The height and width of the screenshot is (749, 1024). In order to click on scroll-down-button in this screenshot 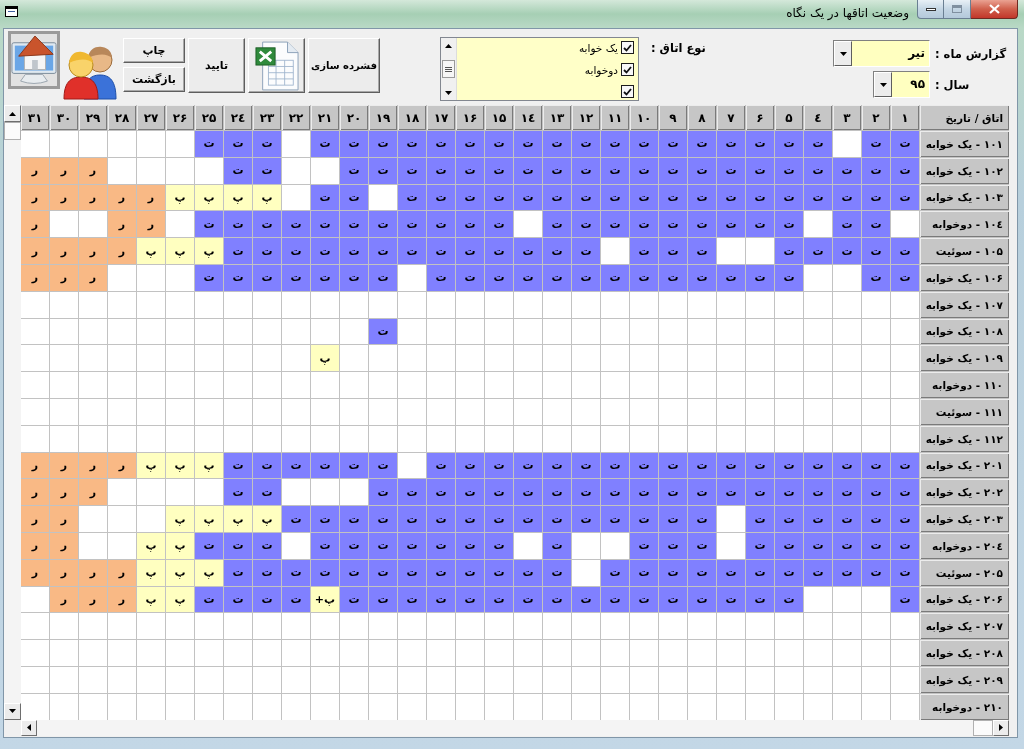, I will do `click(12, 711)`.